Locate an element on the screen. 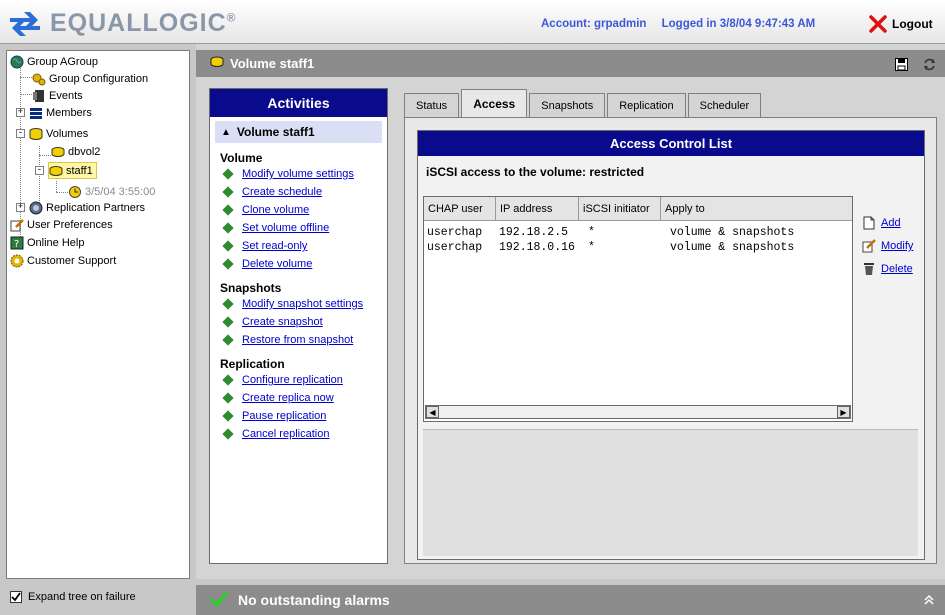 The width and height of the screenshot is (945, 615). section-heading-replication: Replication is located at coordinates (252, 364).